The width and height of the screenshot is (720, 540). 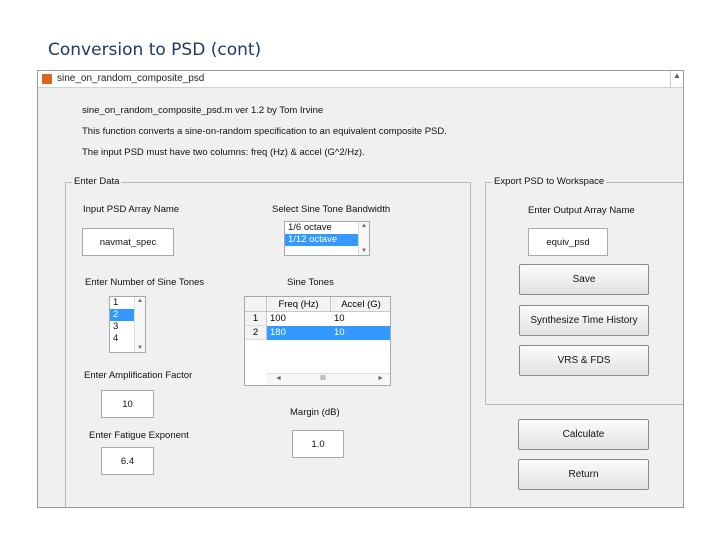 What do you see at coordinates (360, 304) in the screenshot?
I see `table-header-accel: Accel (G)` at bounding box center [360, 304].